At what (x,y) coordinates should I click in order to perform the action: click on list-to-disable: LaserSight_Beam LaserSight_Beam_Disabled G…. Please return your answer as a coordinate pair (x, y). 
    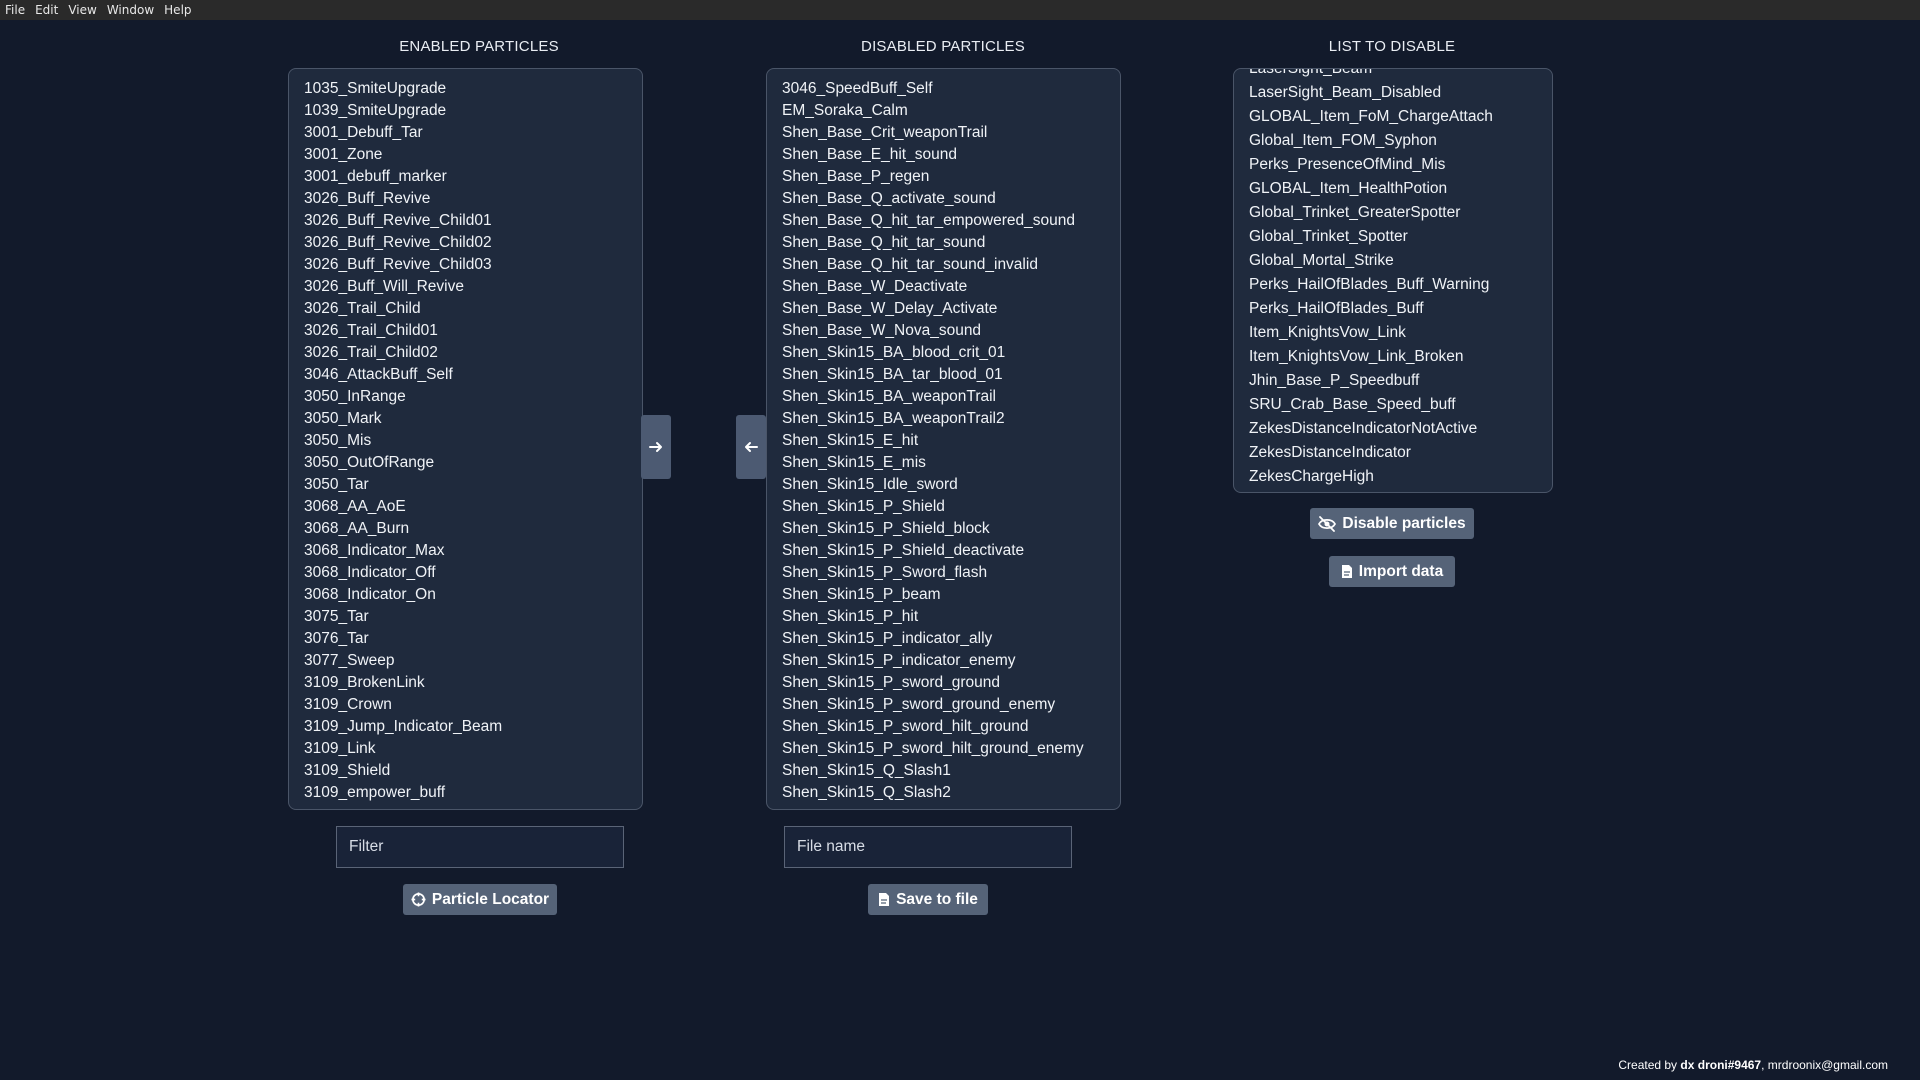
    Looking at the image, I should click on (1393, 280).